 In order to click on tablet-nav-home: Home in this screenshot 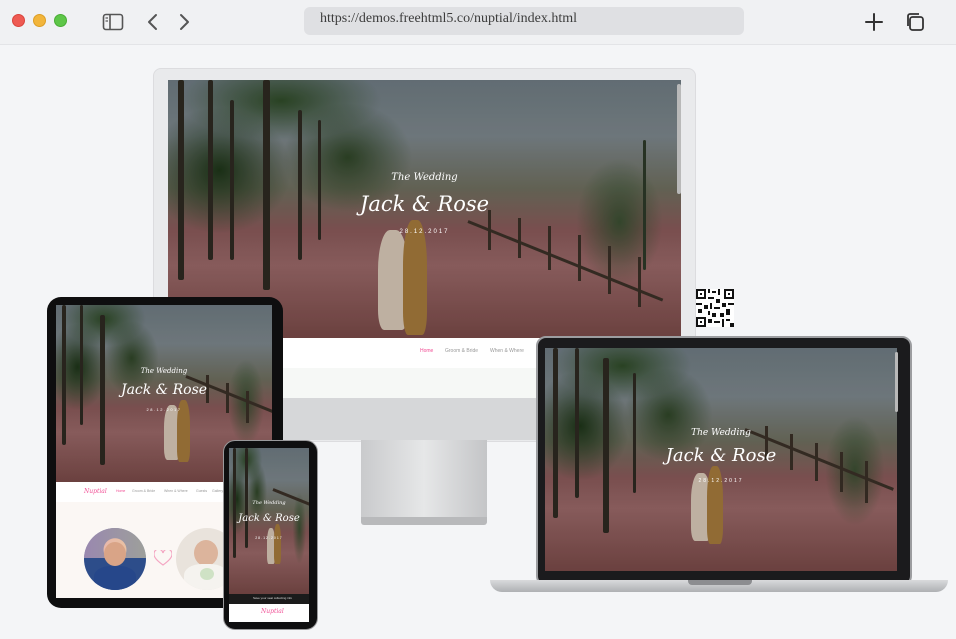, I will do `click(120, 491)`.